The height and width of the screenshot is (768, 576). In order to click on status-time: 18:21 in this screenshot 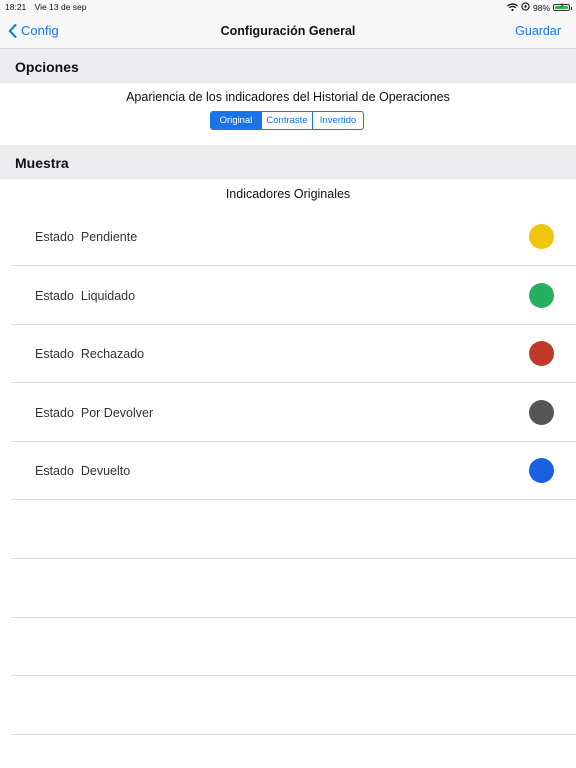, I will do `click(16, 7)`.